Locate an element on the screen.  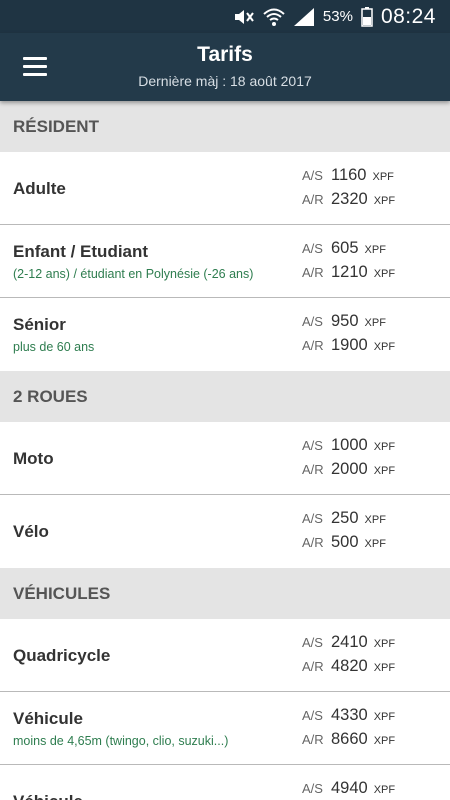
list-item: Adulte A/S 1160 XPF A/R 2320 XPF is located at coordinates (225, 188).